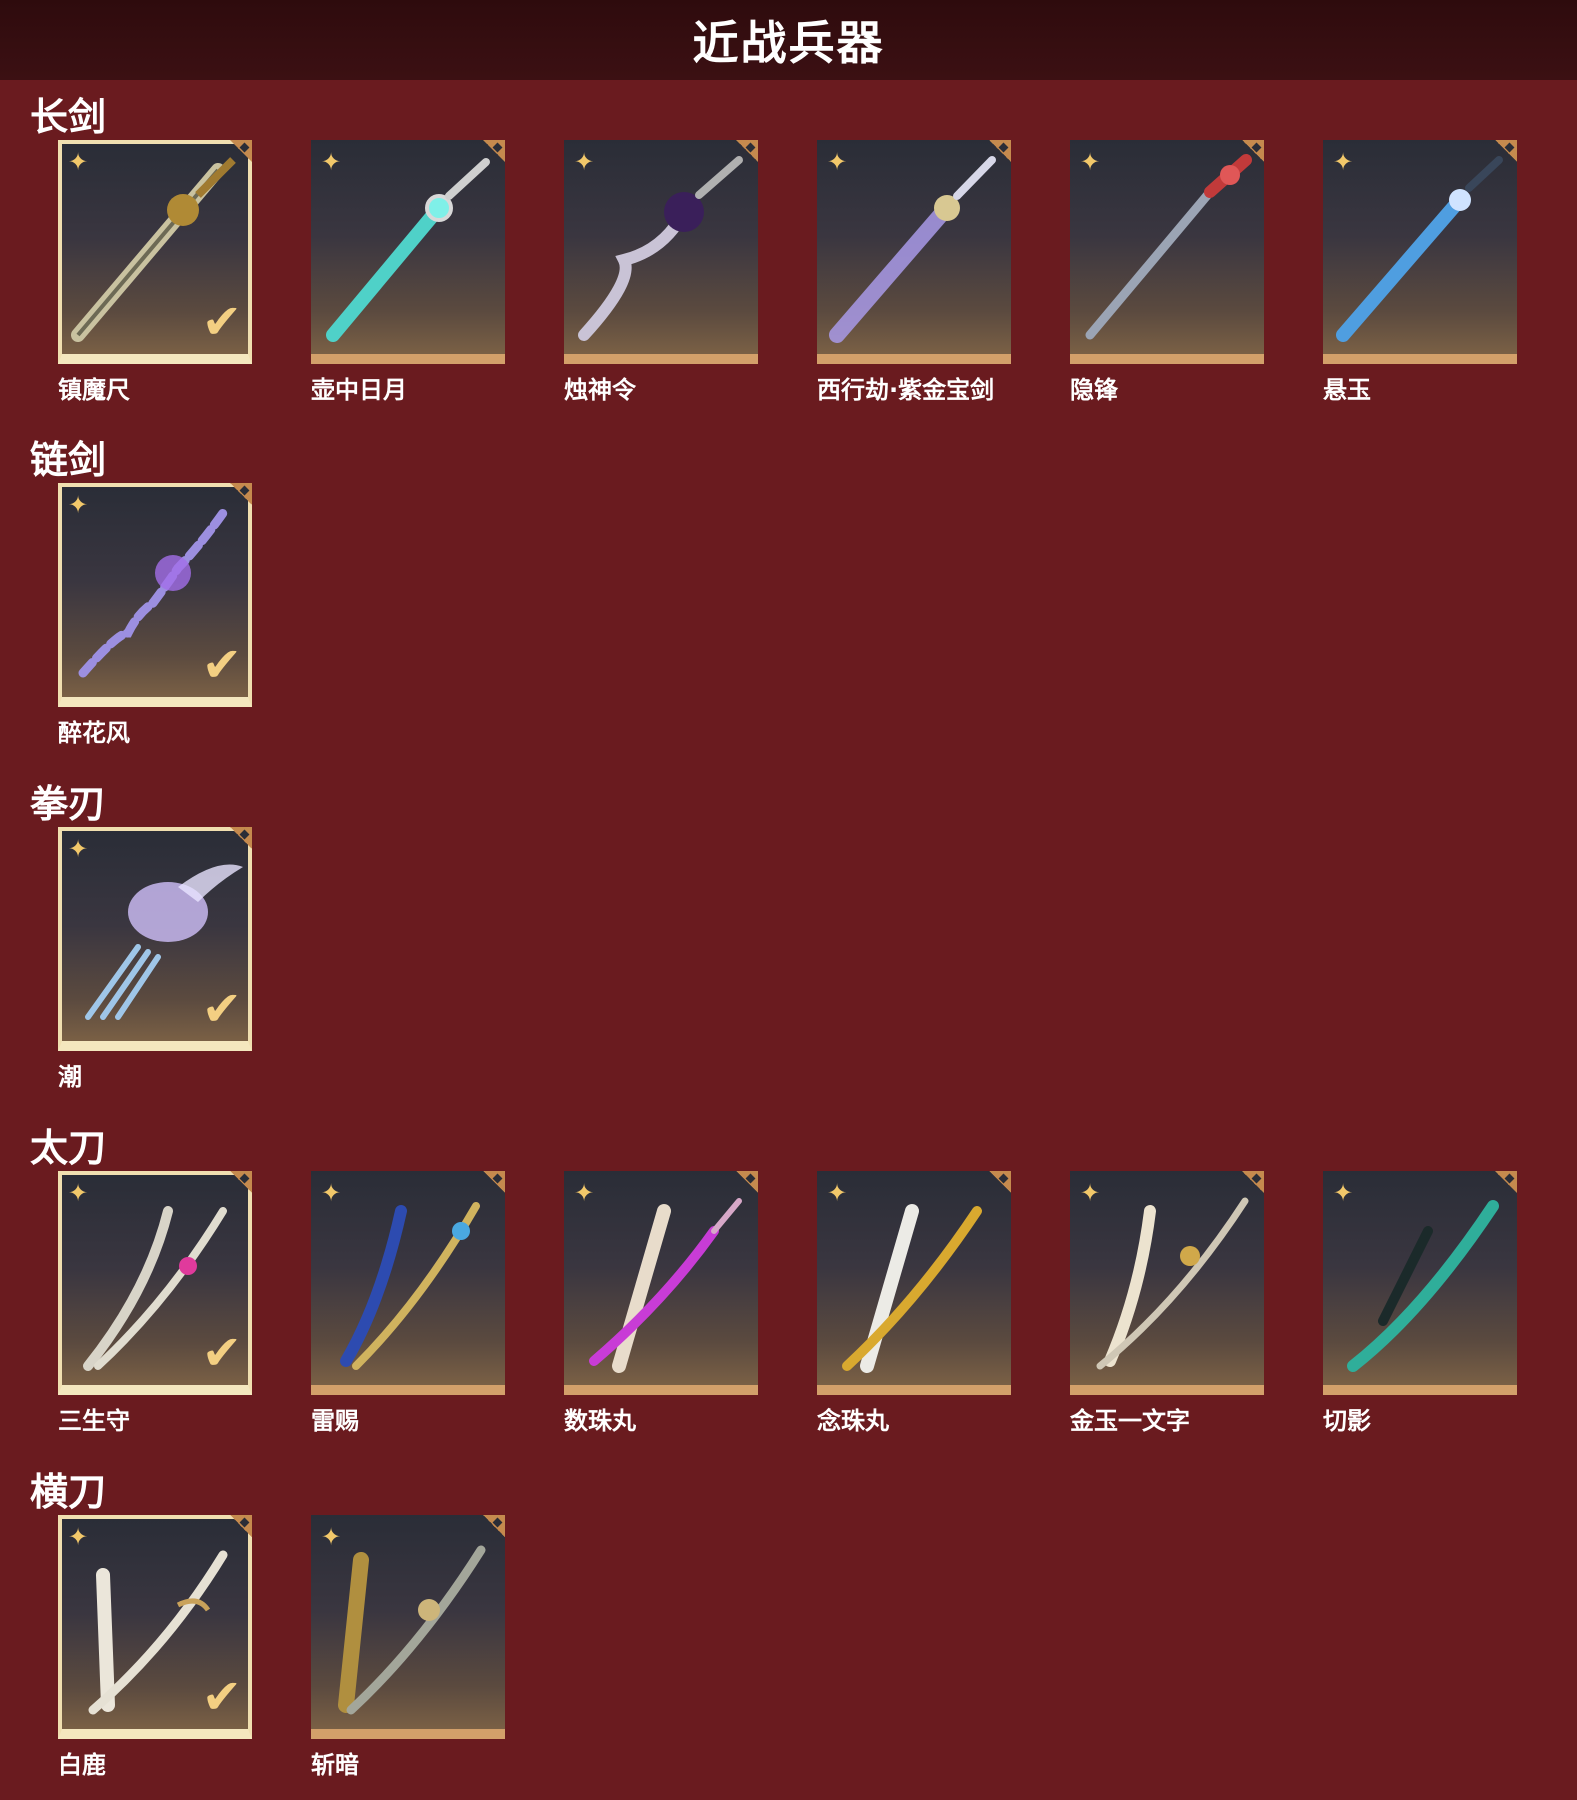  Describe the element at coordinates (155, 1303) in the screenshot. I see `weapon-card: ✦ ✔ 三生守` at that location.